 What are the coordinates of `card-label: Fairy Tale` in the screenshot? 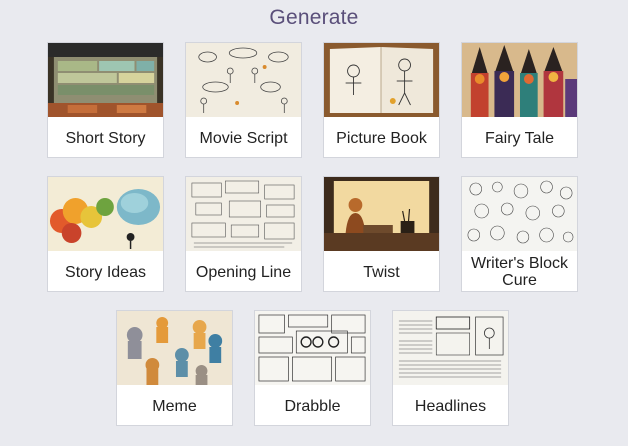 It's located at (519, 138).